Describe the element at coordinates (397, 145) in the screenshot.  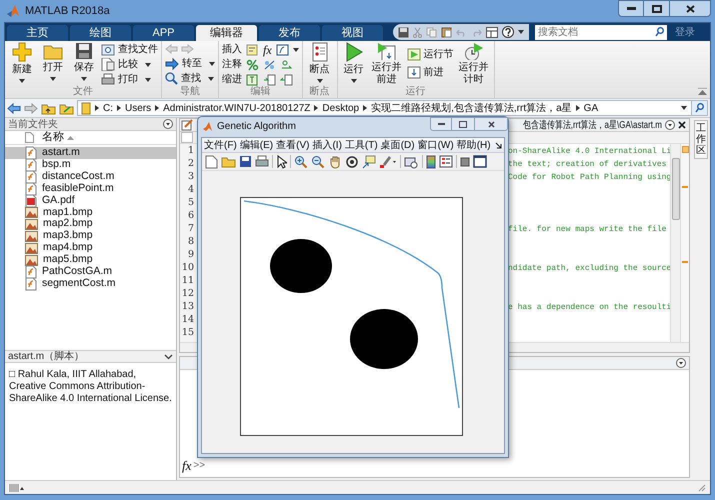
I see `menu-item: 桌面(D)` at that location.